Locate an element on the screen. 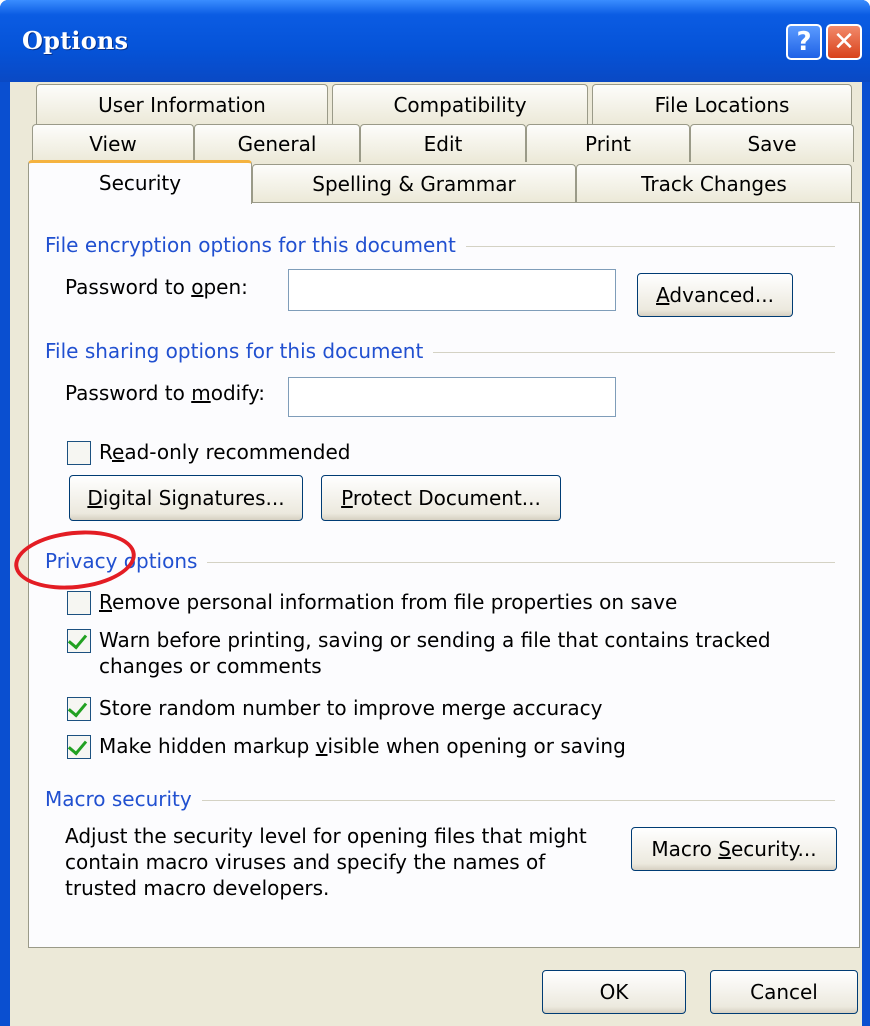 The height and width of the screenshot is (1026, 870). tab-user-information: User Information is located at coordinates (182, 104).